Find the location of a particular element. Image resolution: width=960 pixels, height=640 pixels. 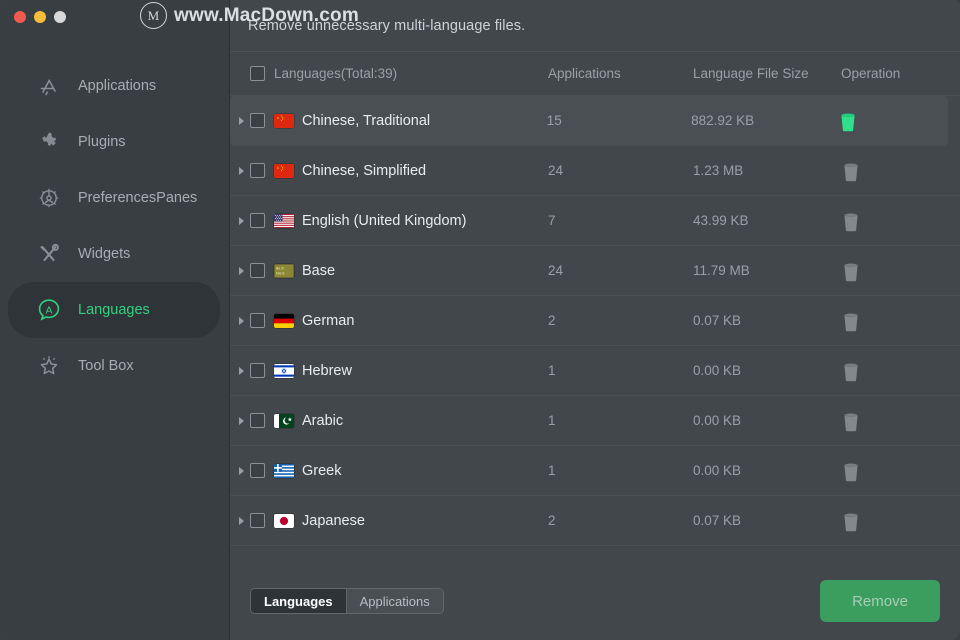

row-file-size: 0.07 KB is located at coordinates (717, 320).